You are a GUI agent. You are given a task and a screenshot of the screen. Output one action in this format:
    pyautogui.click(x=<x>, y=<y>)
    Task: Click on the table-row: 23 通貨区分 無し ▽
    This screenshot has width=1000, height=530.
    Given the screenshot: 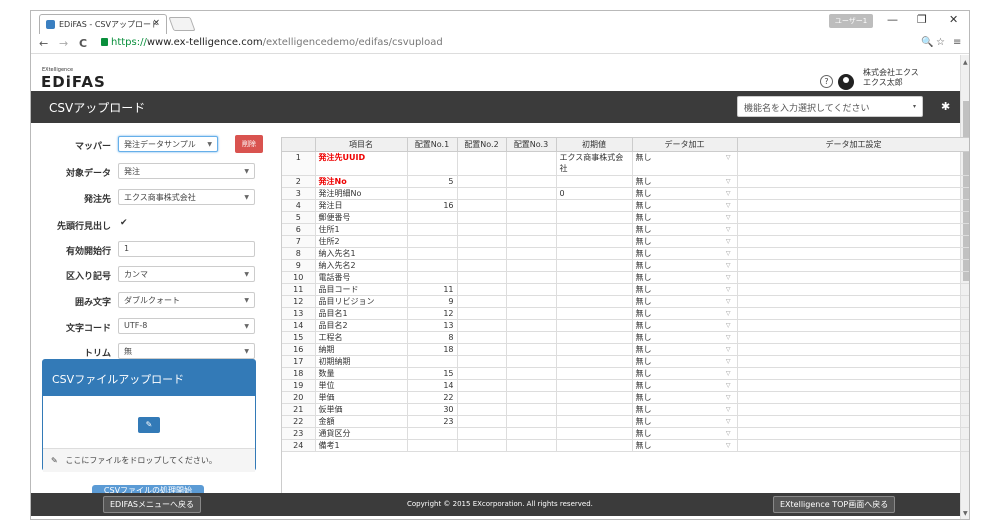 What is the action you would take?
    pyautogui.click(x=625, y=433)
    